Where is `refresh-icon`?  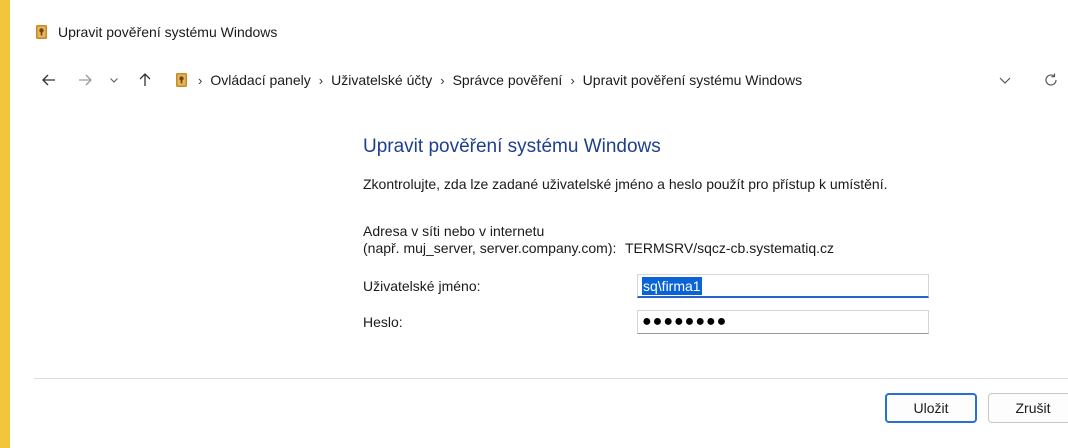 refresh-icon is located at coordinates (1051, 80).